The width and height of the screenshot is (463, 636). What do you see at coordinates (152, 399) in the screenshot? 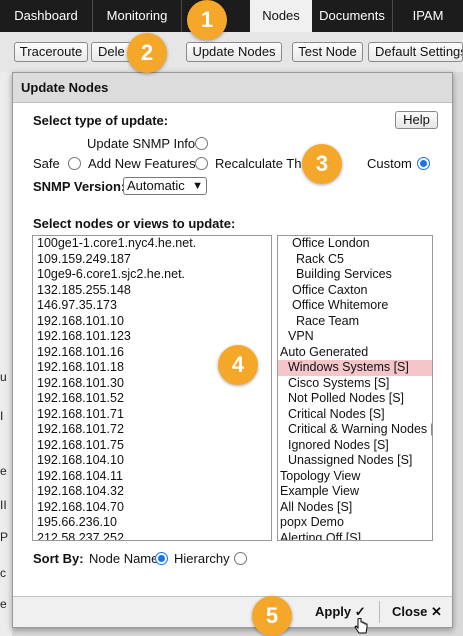
I see `node-list-item: 192.168.101.52` at bounding box center [152, 399].